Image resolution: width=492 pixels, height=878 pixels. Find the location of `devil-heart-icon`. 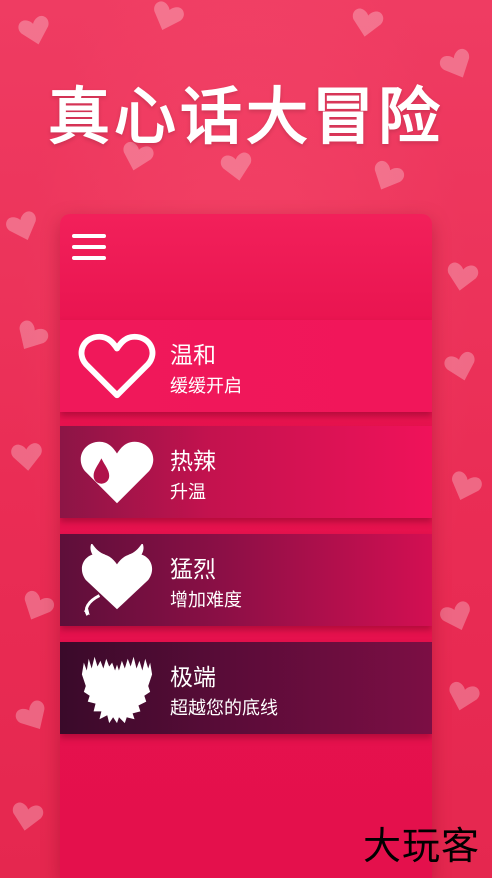

devil-heart-icon is located at coordinates (117, 580).